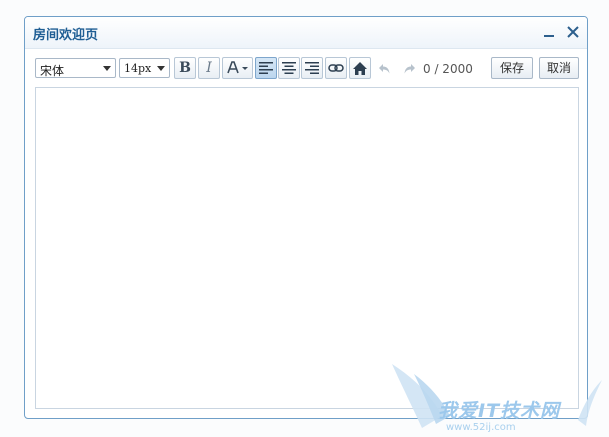 The image size is (609, 437). I want to click on dialog-titlebar: 房间欢迎页, so click(306, 33).